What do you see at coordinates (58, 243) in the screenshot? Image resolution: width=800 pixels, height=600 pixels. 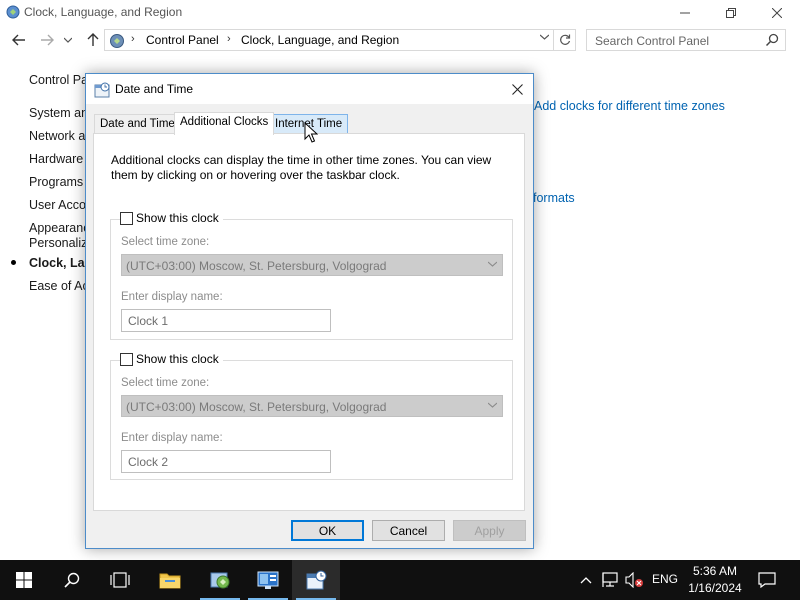 I see `sidebar-item-personalization: Personaliz` at bounding box center [58, 243].